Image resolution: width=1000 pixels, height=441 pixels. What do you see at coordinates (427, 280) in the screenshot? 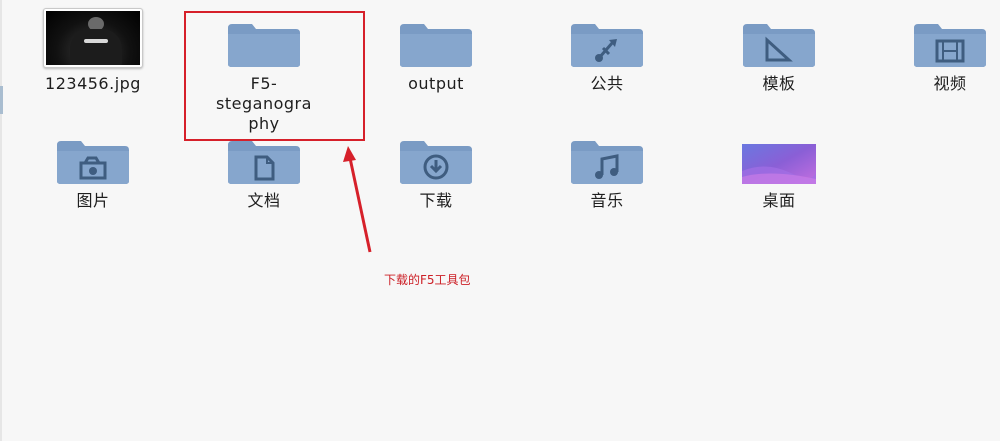
I see `annotation-text: 下载的F5工具包` at bounding box center [427, 280].